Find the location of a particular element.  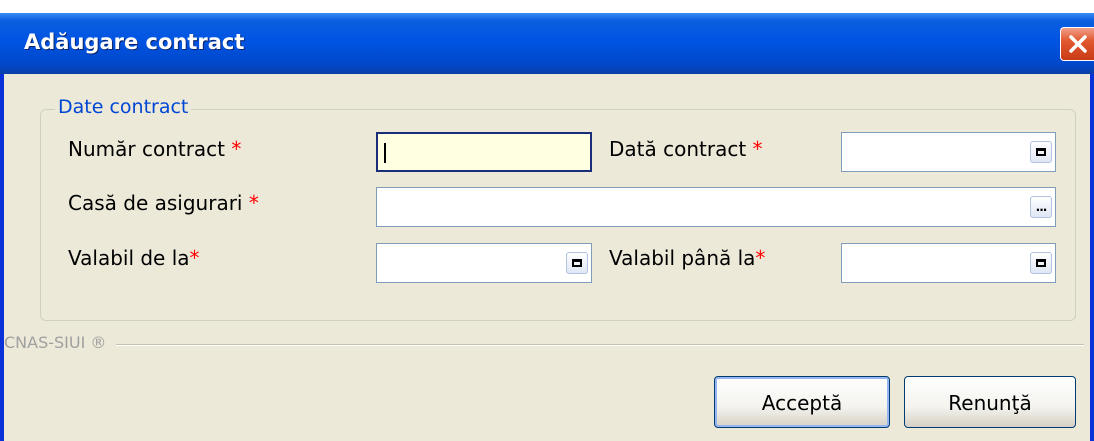

window-title: Adăugare contract is located at coordinates (134, 42).